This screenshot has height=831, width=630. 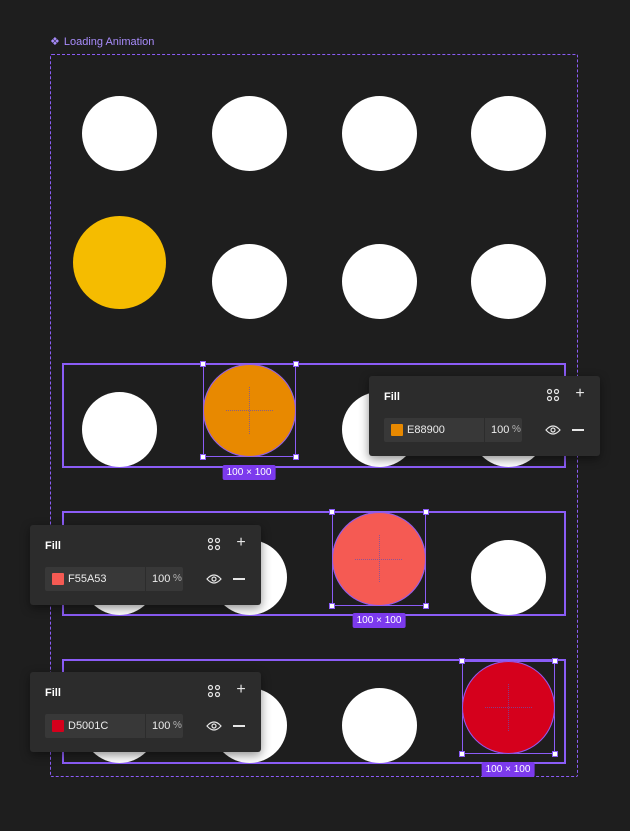 What do you see at coordinates (114, 579) in the screenshot?
I see `fill-color-field: F55A53 100 %` at bounding box center [114, 579].